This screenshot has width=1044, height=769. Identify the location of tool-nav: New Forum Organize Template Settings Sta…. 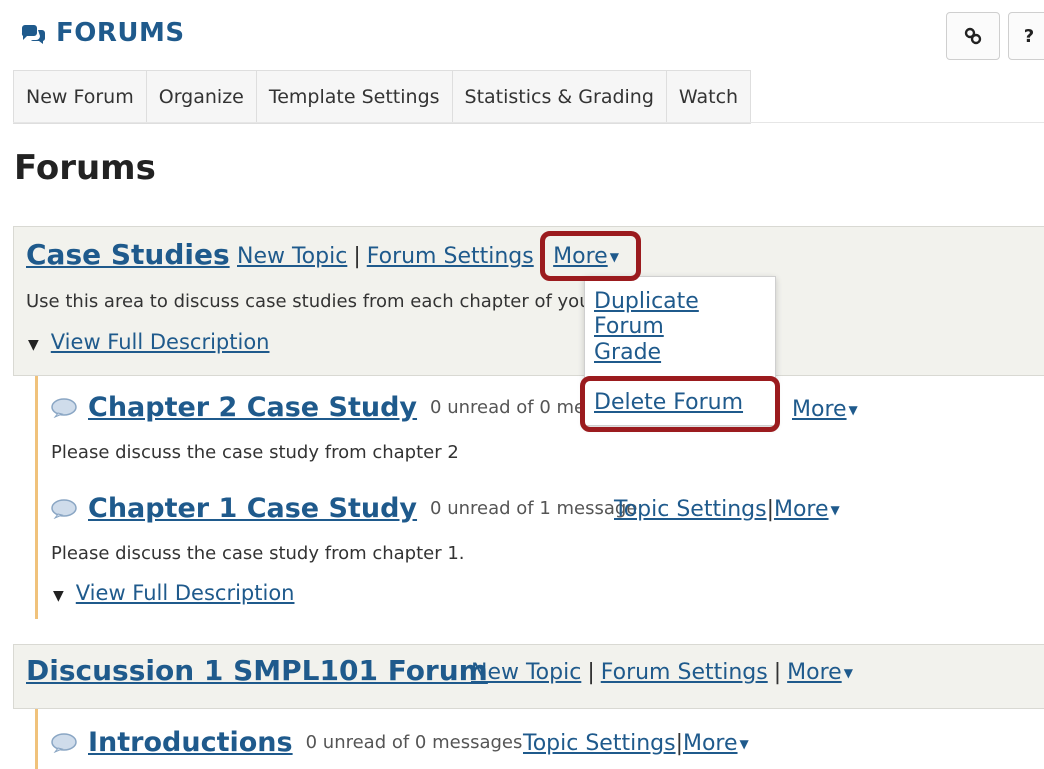
(382, 97).